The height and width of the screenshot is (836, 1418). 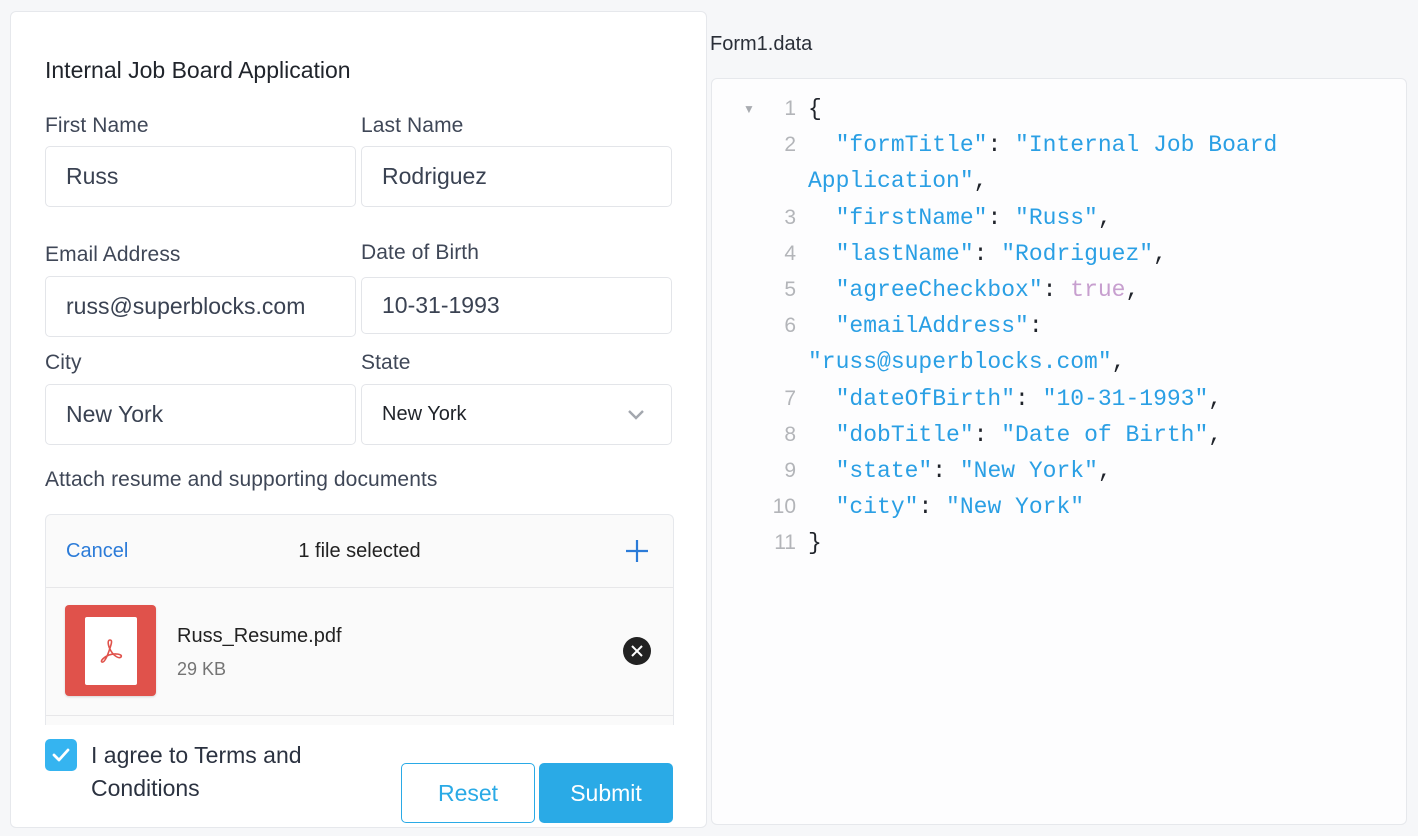 What do you see at coordinates (790, 434) in the screenshot?
I see `line-number: 8` at bounding box center [790, 434].